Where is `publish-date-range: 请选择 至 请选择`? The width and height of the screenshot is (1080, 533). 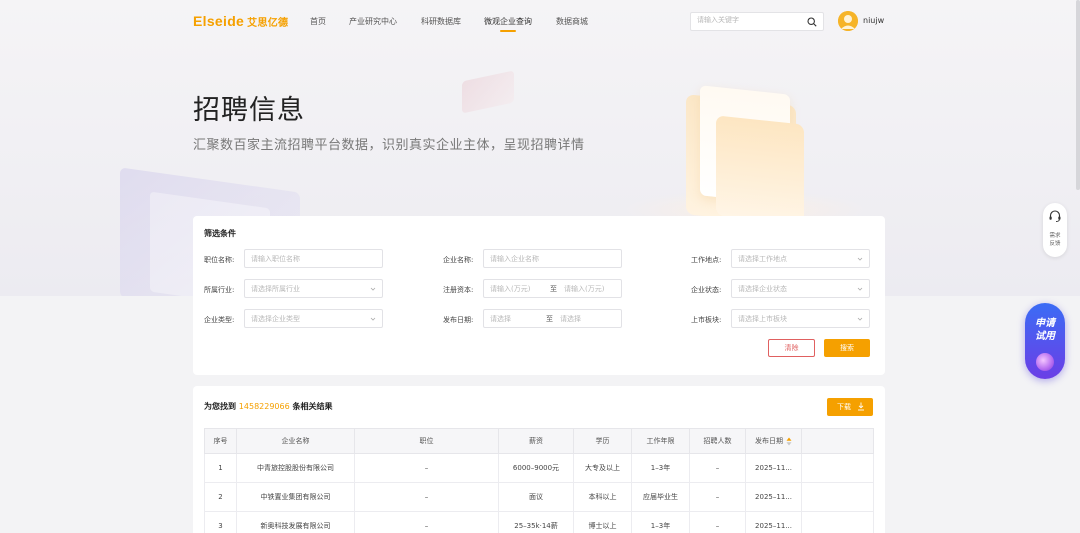
publish-date-range: 请选择 至 请选择 is located at coordinates (552, 318).